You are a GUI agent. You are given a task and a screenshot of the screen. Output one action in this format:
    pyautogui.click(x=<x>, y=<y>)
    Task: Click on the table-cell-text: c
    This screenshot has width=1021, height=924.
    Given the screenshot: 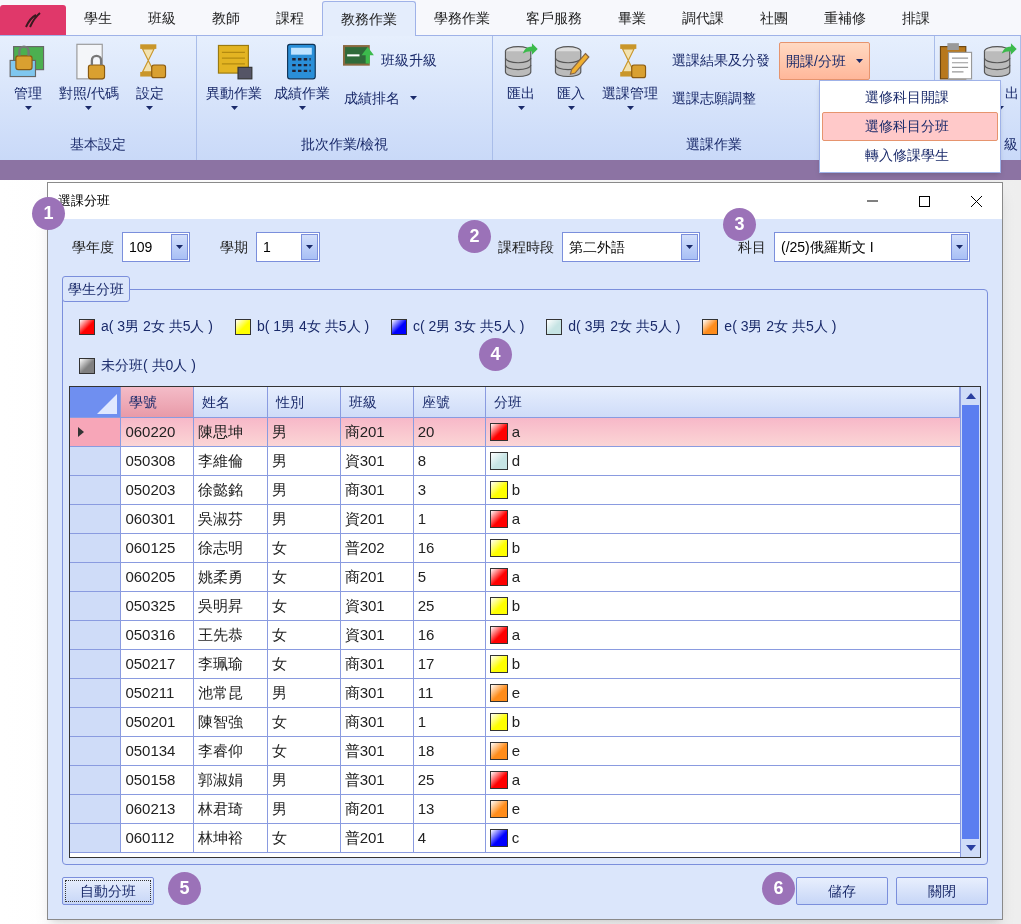 What is the action you would take?
    pyautogui.click(x=515, y=837)
    